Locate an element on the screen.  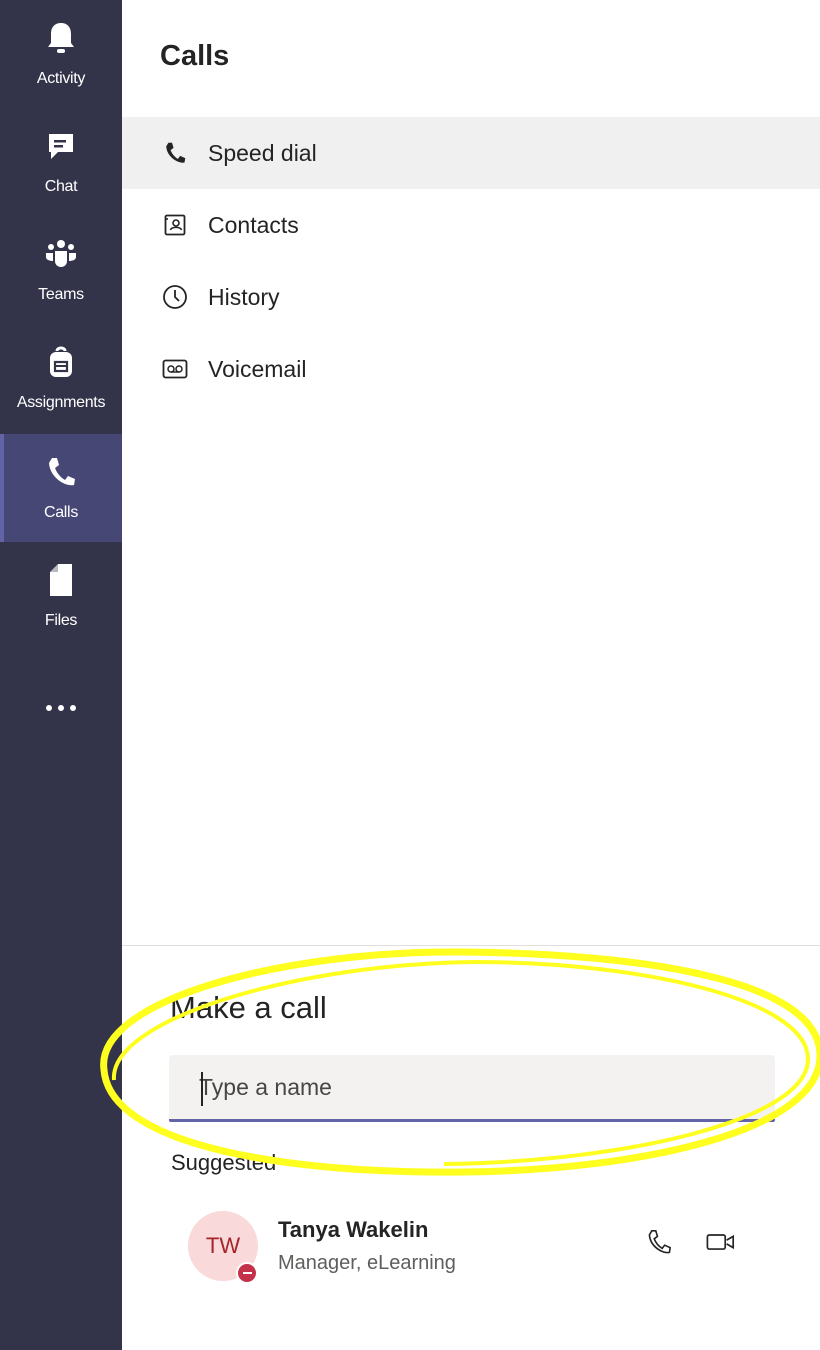
rail-label: Assignments is located at coordinates (61, 402).